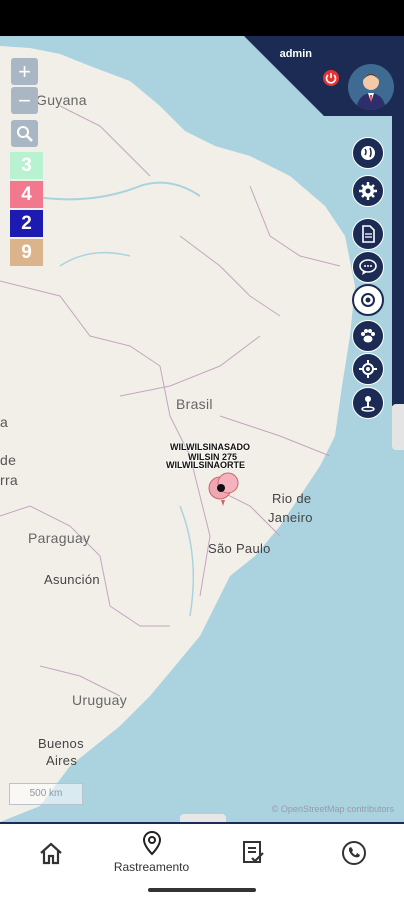 The height and width of the screenshot is (900, 404). I want to click on nav-checklist, so click(252, 855).